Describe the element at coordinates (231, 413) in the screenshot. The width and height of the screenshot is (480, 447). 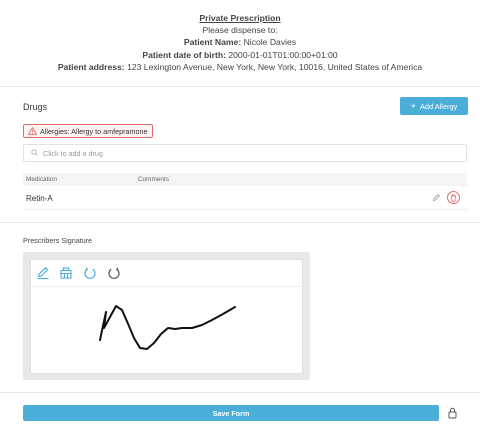
I see `save-form-button: Save Form` at that location.